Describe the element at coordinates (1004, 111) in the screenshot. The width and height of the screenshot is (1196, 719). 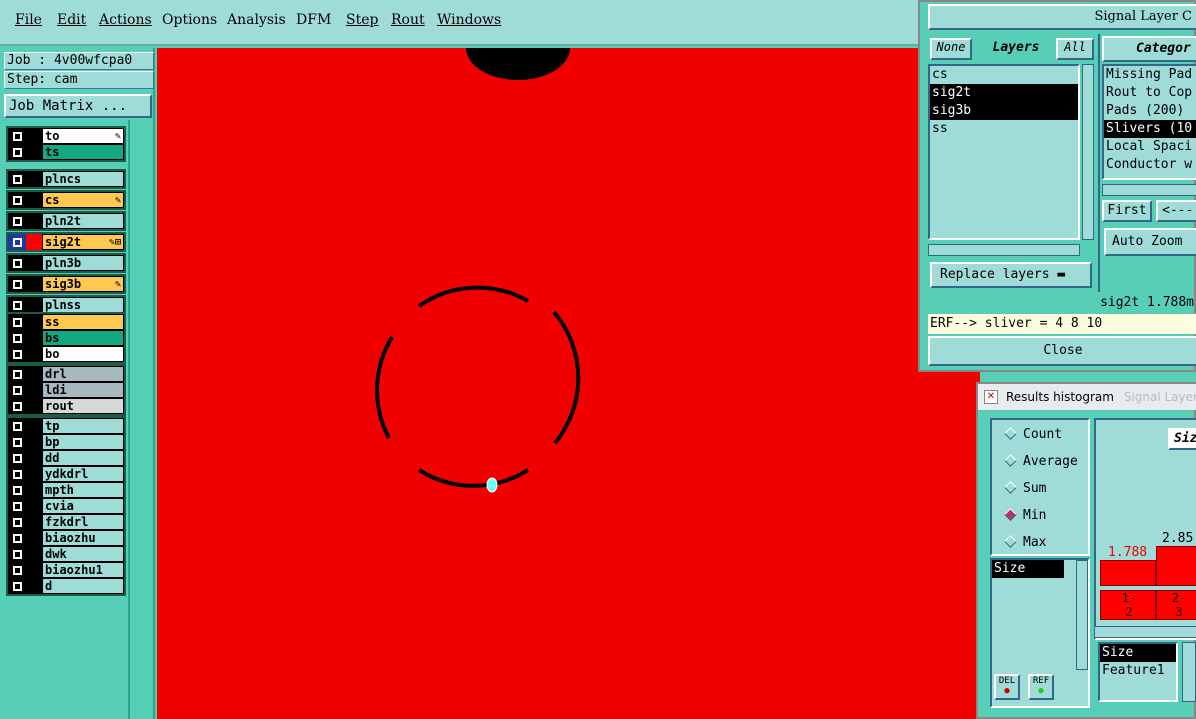
I see `layer-list-item: sig3b` at that location.